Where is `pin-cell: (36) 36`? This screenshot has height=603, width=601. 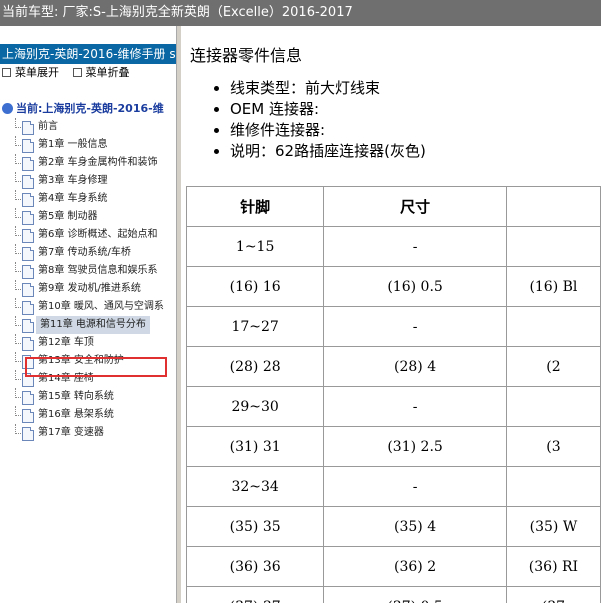
pin-cell: (36) 36 is located at coordinates (255, 566).